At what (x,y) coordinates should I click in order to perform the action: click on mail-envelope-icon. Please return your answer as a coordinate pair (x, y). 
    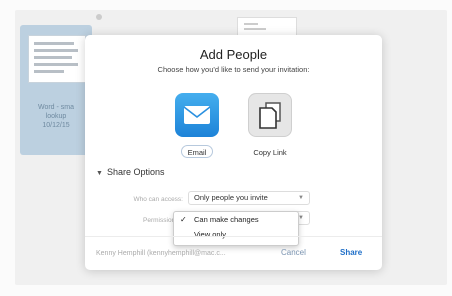
    Looking at the image, I should click on (197, 115).